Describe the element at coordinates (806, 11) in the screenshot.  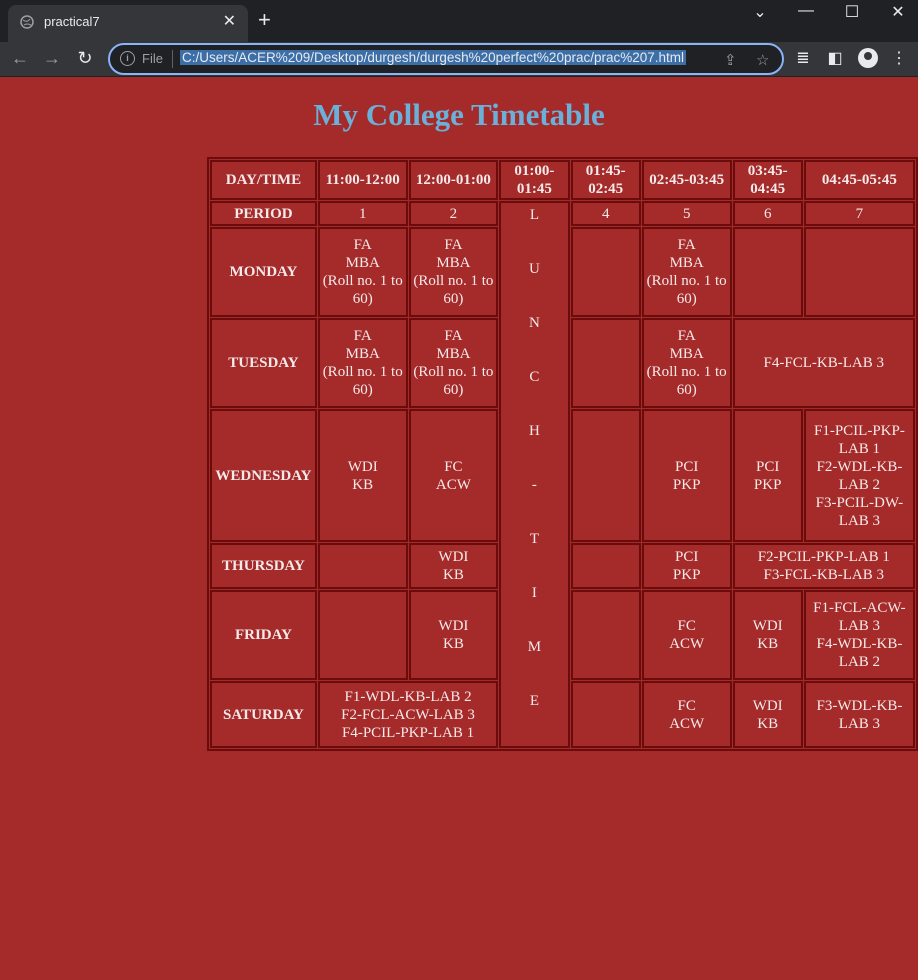
I see `minimize-button: —` at that location.